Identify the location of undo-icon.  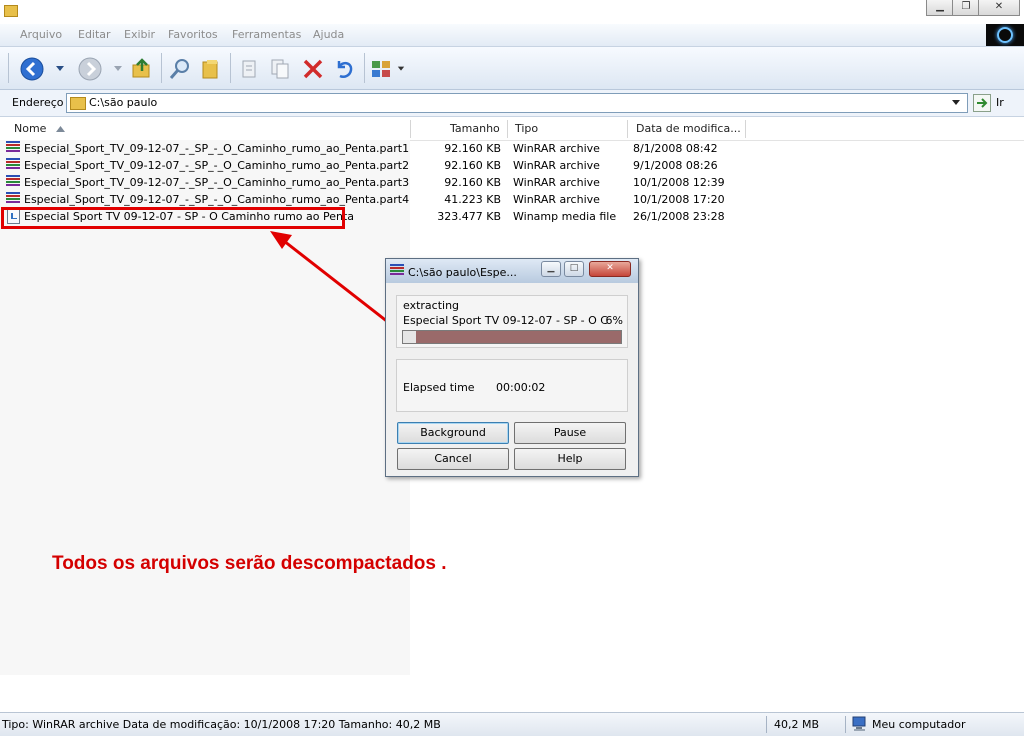
(344, 69).